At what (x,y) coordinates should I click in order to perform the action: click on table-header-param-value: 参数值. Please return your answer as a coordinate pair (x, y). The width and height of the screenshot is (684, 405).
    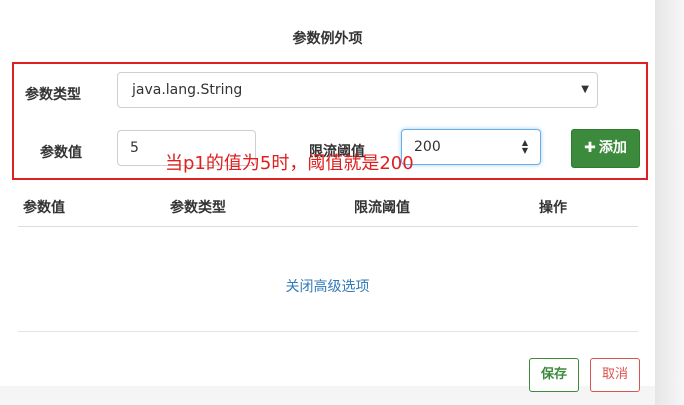
    Looking at the image, I should click on (44, 208).